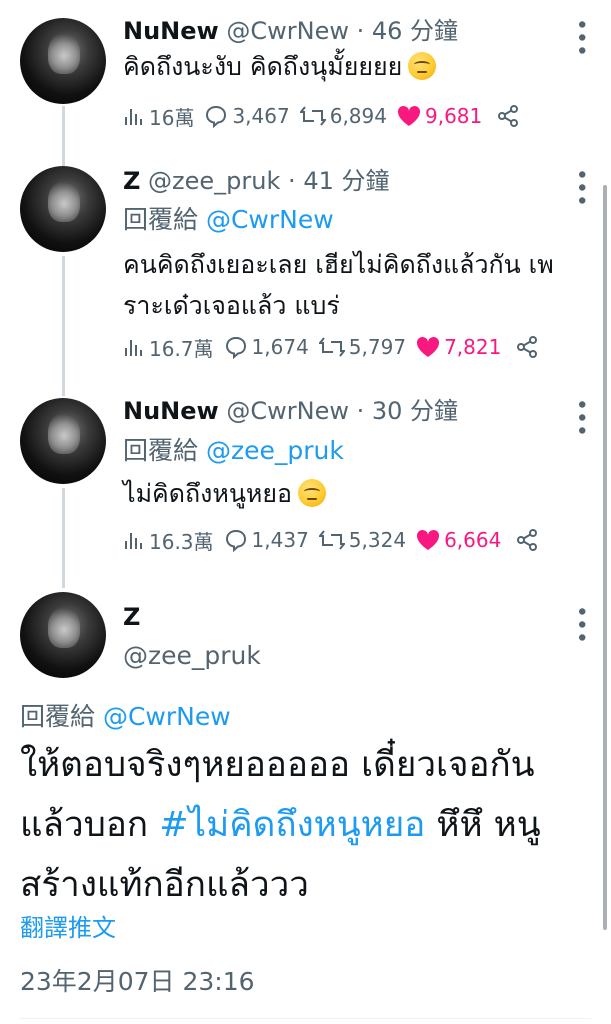  I want to click on tweet-text-content: คิดถึงนะงับ คิดถึงนุมั้ยยยย, so click(263, 66).